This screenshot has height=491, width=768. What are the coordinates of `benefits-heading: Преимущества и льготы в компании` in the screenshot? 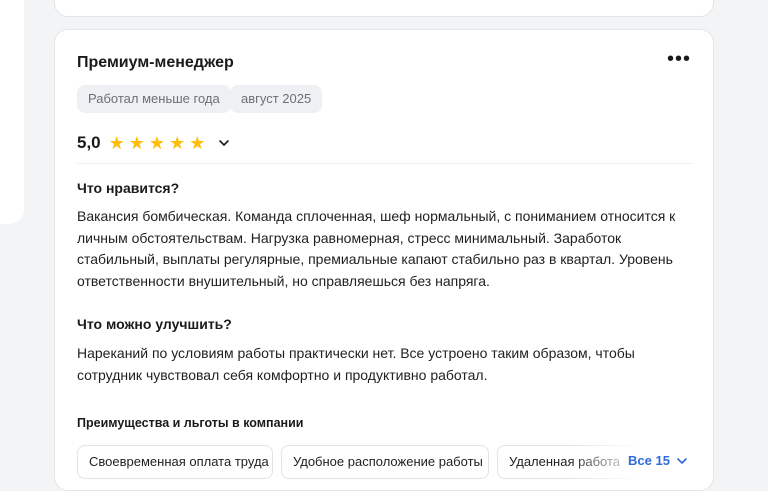 It's located at (190, 423).